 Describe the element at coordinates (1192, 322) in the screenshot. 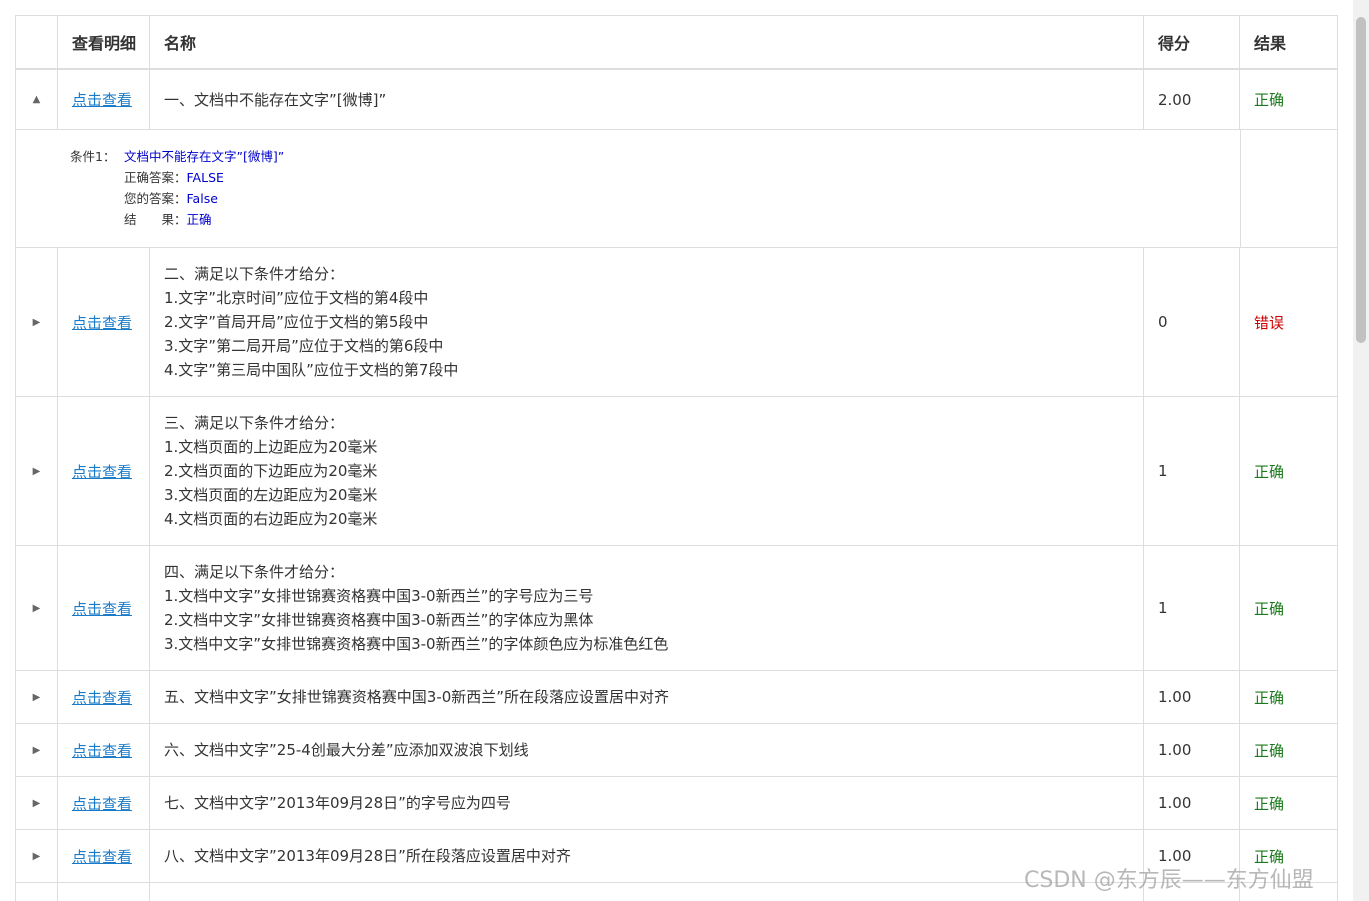

I see `score-cell: 0` at that location.